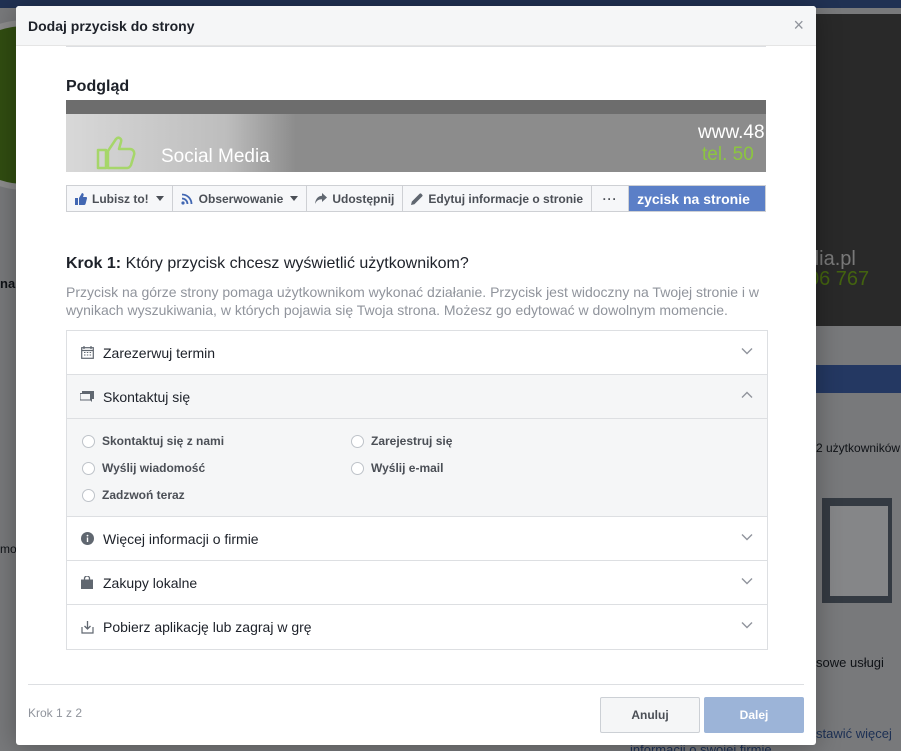 The width and height of the screenshot is (901, 751). Describe the element at coordinates (416, 26) in the screenshot. I see `dialog-header: Dodaj przycisk do strony ×` at that location.